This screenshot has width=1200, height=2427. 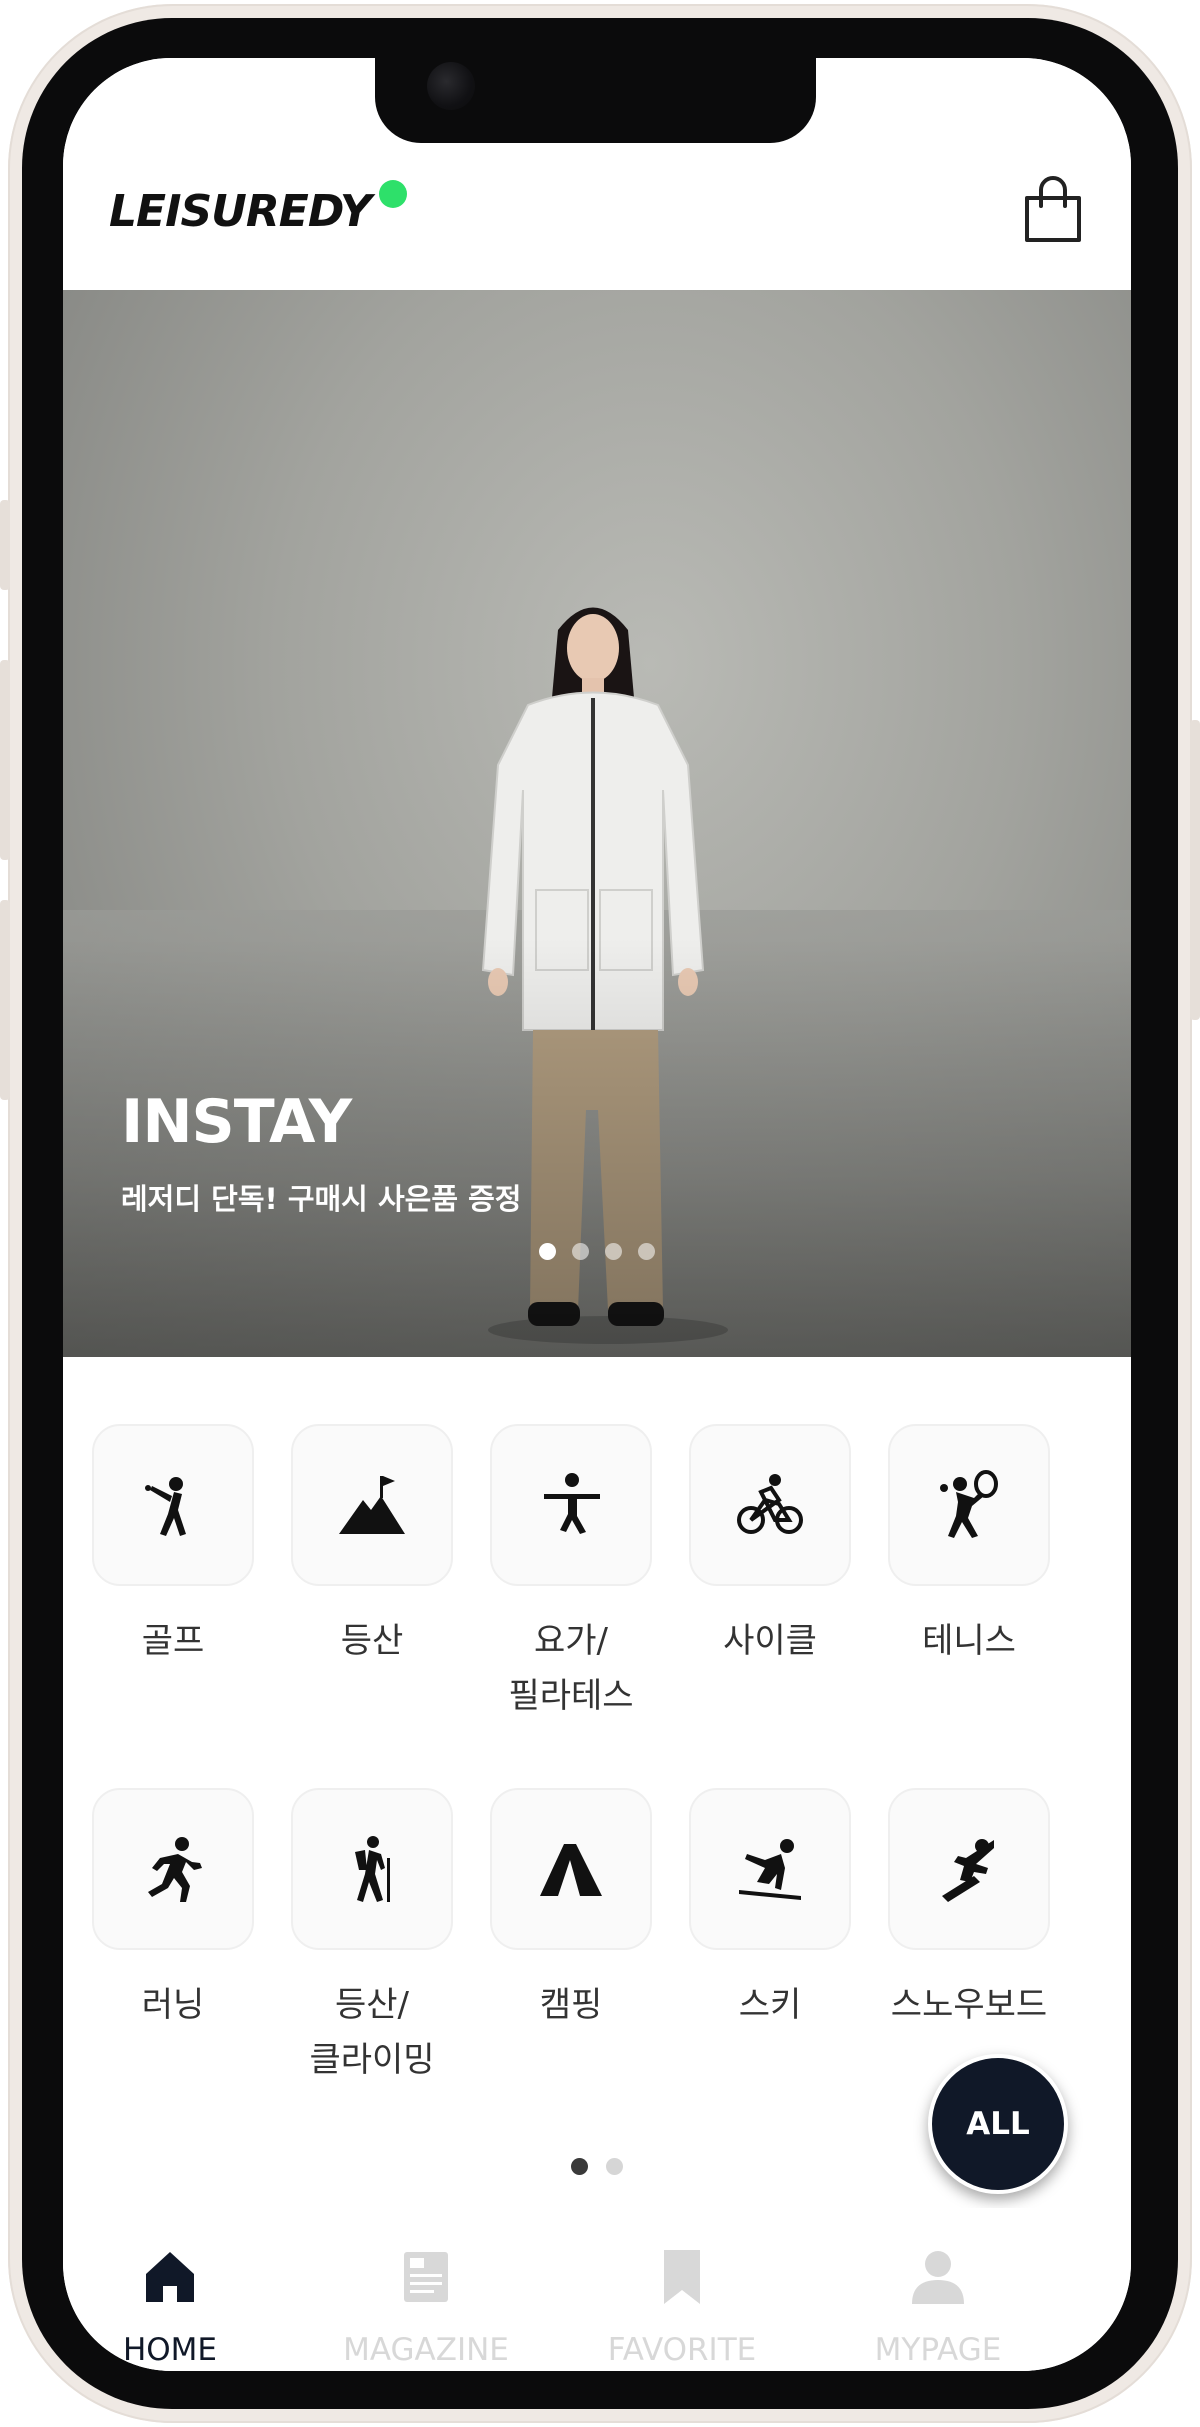 I want to click on tent-icon, so click(x=571, y=1870).